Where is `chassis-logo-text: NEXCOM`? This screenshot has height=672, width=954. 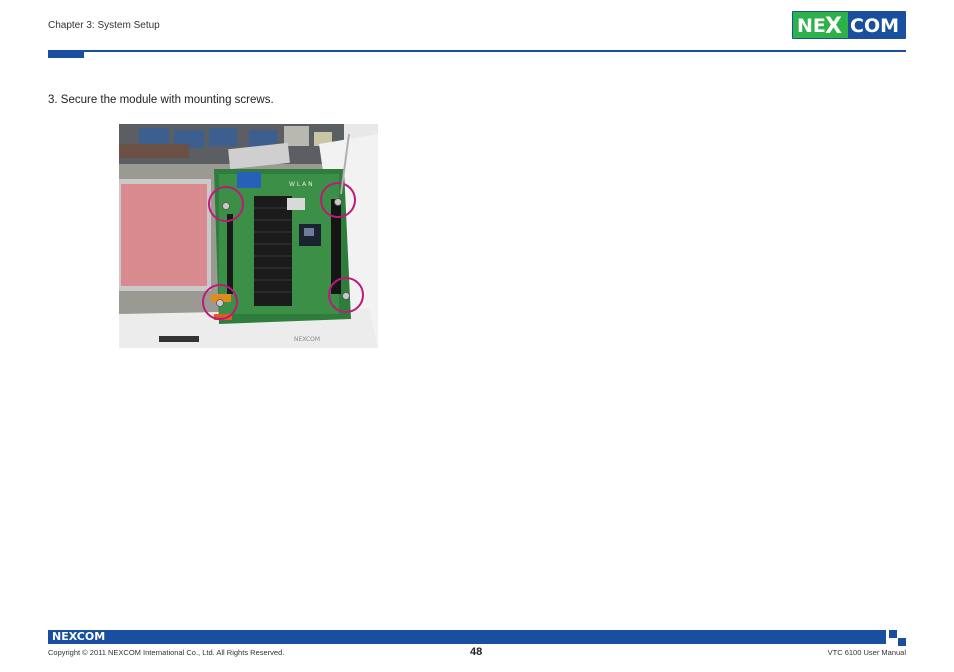 chassis-logo-text: NEXCOM is located at coordinates (307, 339).